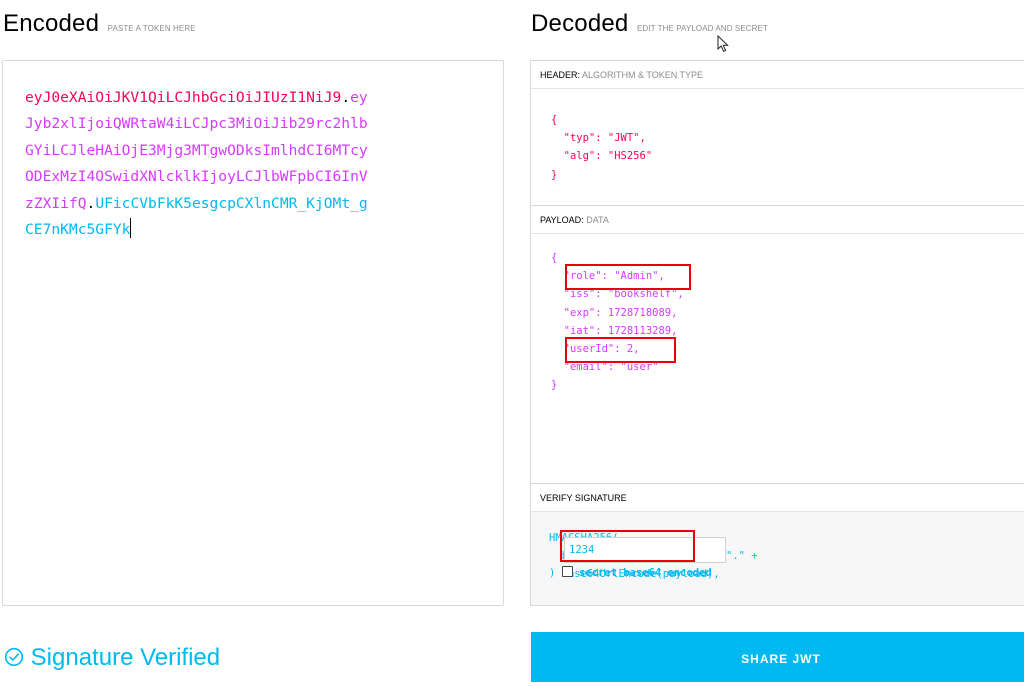 This screenshot has height=686, width=1024. Describe the element at coordinates (51, 23) in the screenshot. I see `encoded-title: Encoded` at that location.